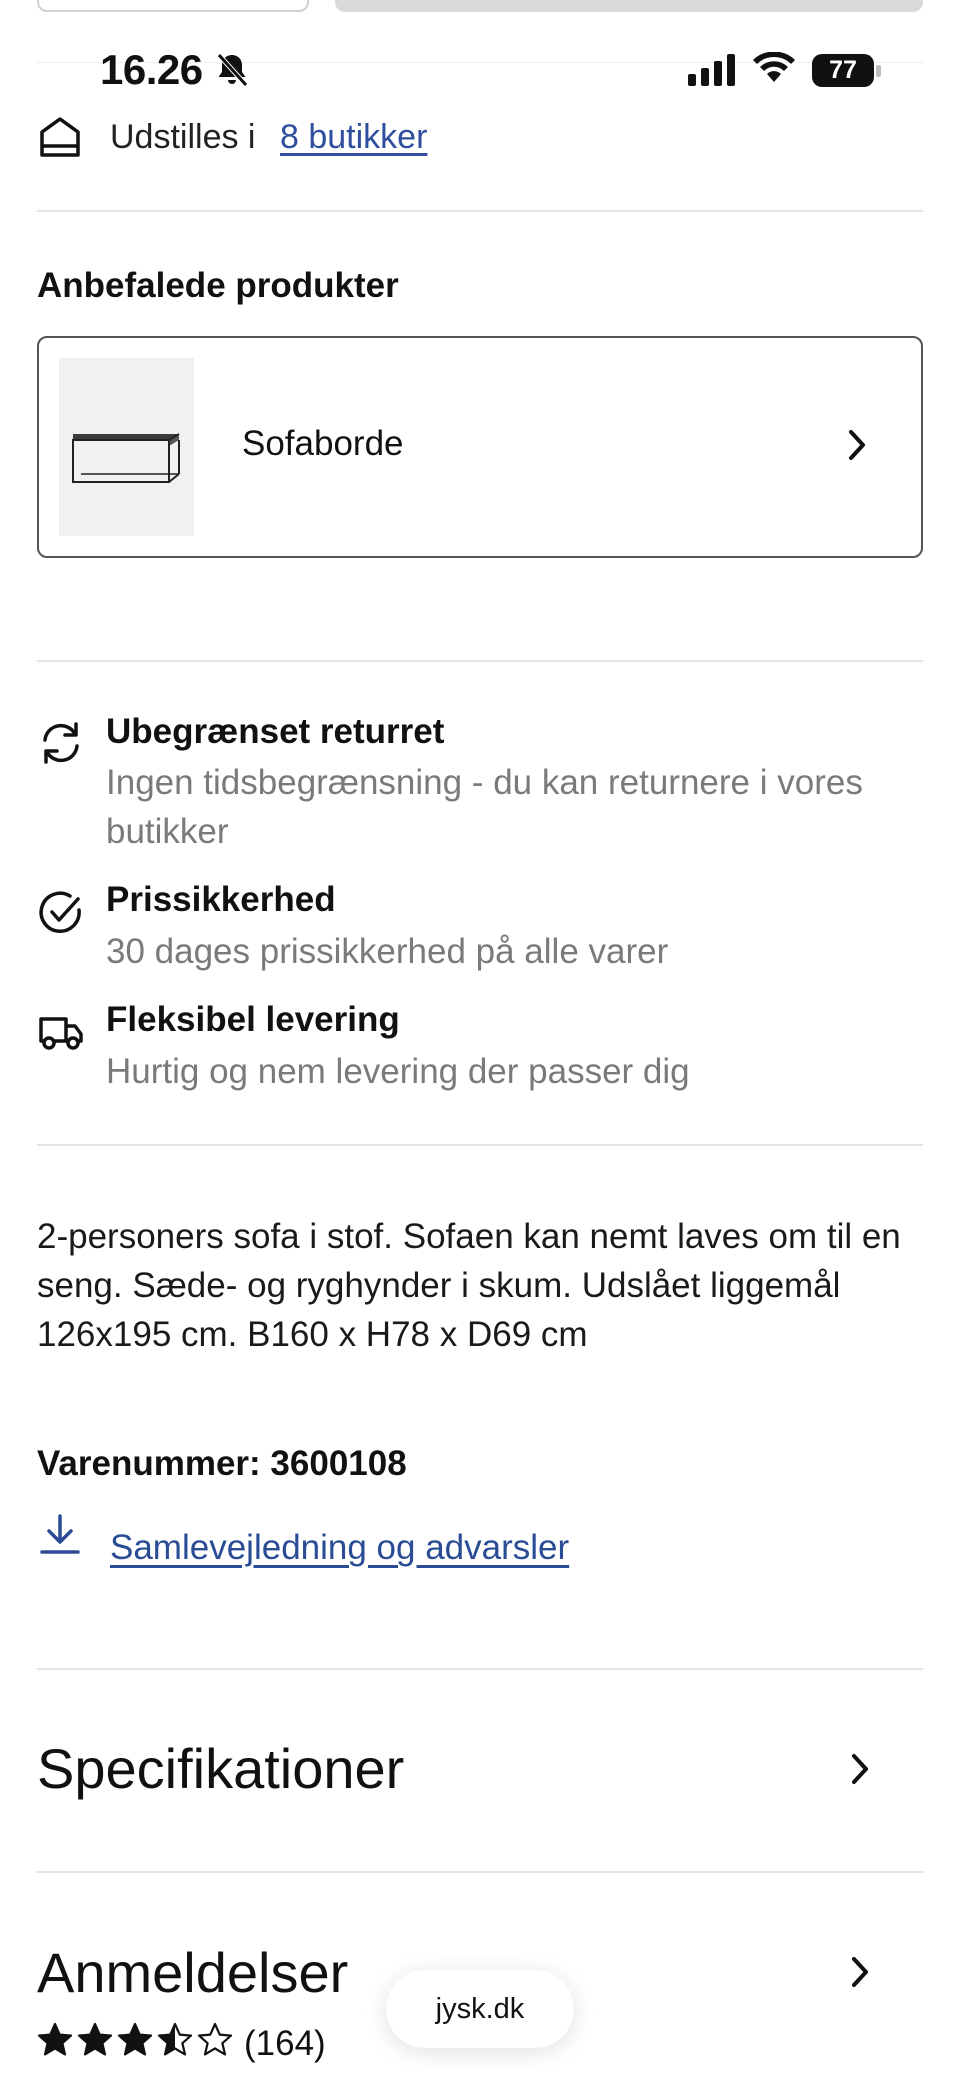  What do you see at coordinates (218, 285) in the screenshot?
I see `recommended-title: Anbefalede produkter` at bounding box center [218, 285].